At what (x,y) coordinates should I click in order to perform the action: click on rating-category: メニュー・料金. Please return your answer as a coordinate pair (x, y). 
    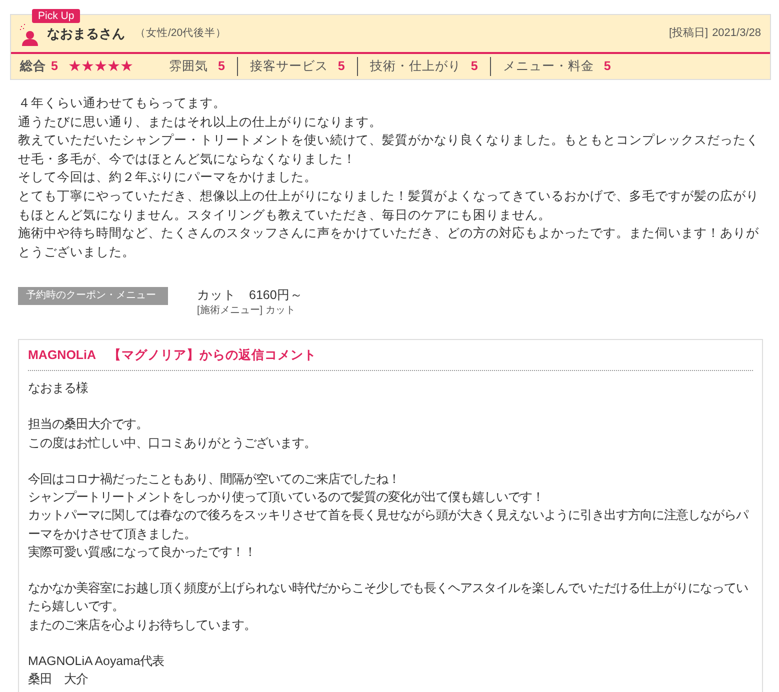
    Looking at the image, I should click on (548, 67).